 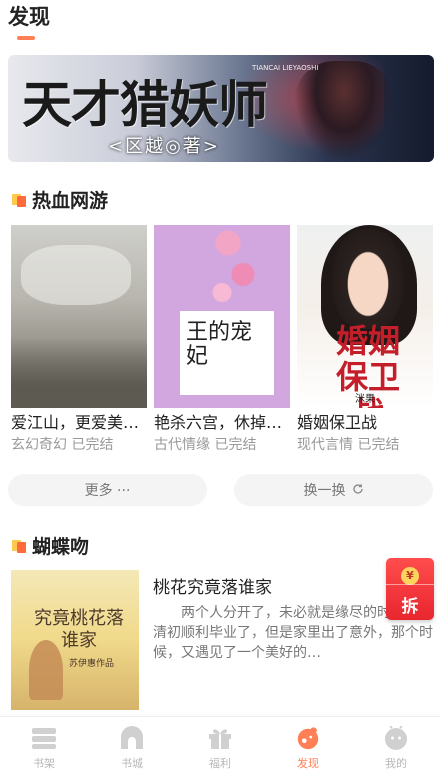 What do you see at coordinates (410, 586) in the screenshot?
I see `envelope-flap` at bounding box center [410, 586].